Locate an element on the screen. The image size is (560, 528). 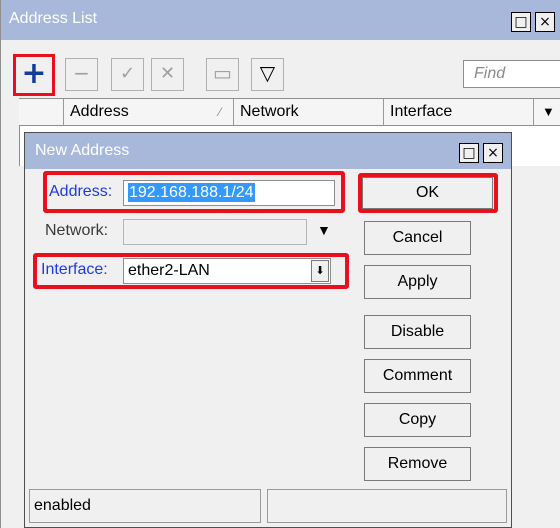
plus-icon: + is located at coordinates (34, 73).